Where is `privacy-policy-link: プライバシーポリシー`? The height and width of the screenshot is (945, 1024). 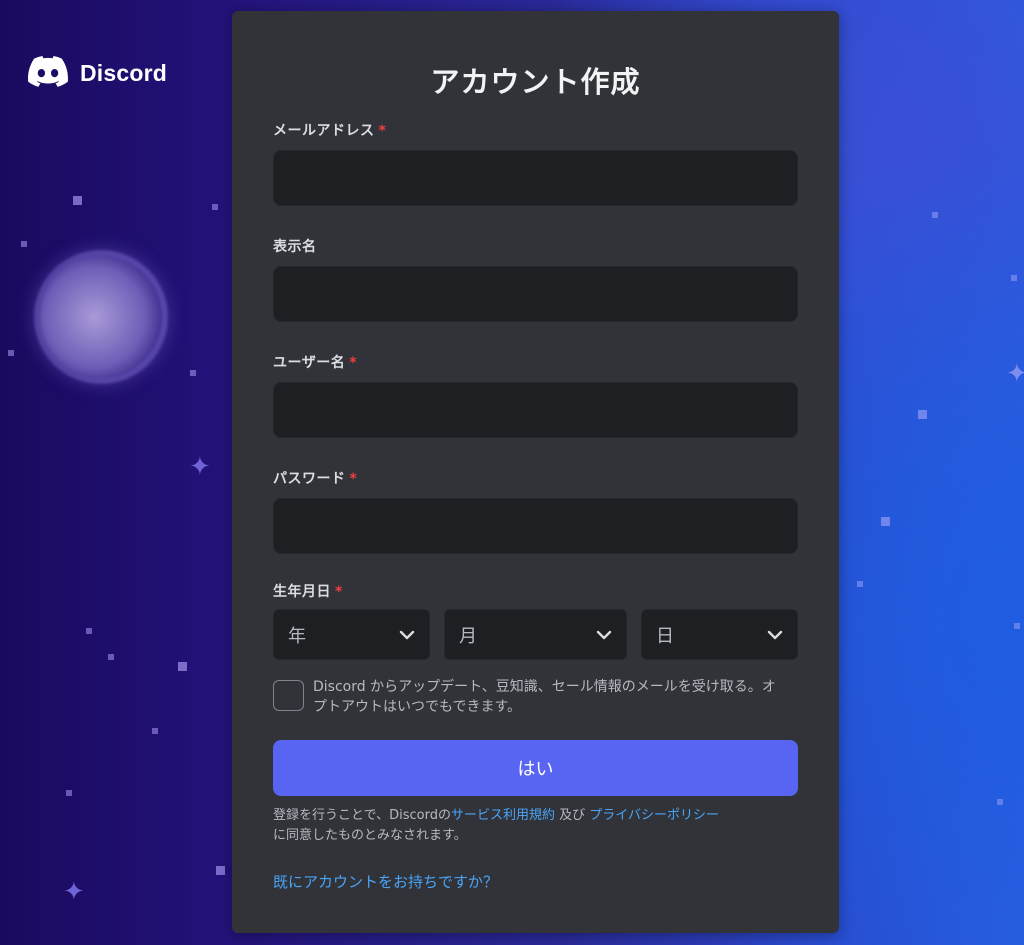 privacy-policy-link: プライバシーポリシー is located at coordinates (654, 815).